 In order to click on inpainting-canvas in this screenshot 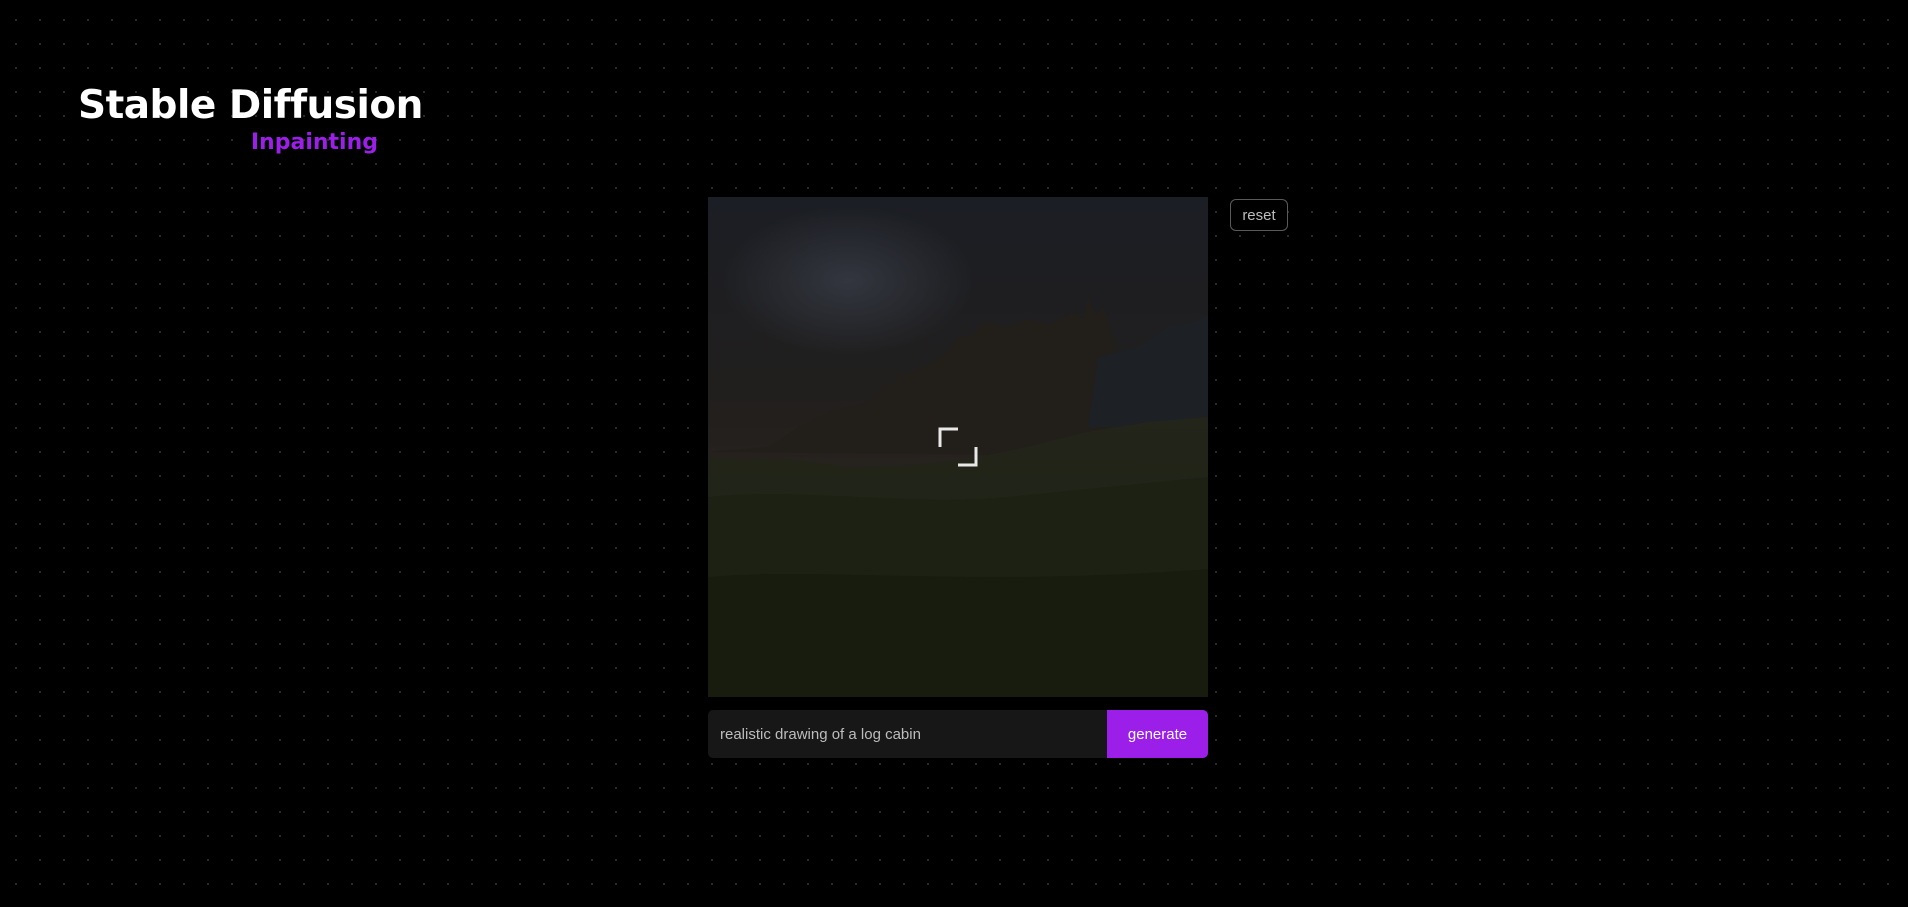, I will do `click(958, 447)`.